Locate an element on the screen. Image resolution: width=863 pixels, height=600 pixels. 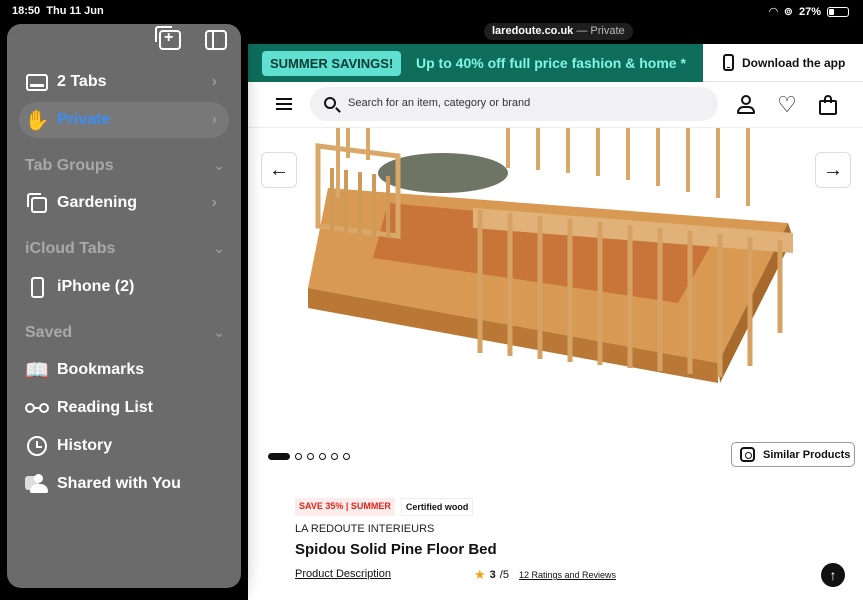
product-badges: SAVE 35% | SUMMER Certified wood is located at coordinates (384, 507).